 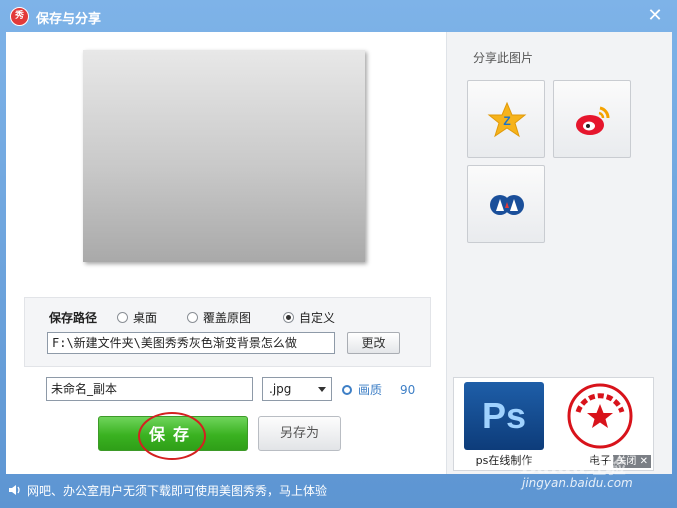 What do you see at coordinates (504, 416) in the screenshot?
I see `photoshop-logo-icon: Ps` at bounding box center [504, 416].